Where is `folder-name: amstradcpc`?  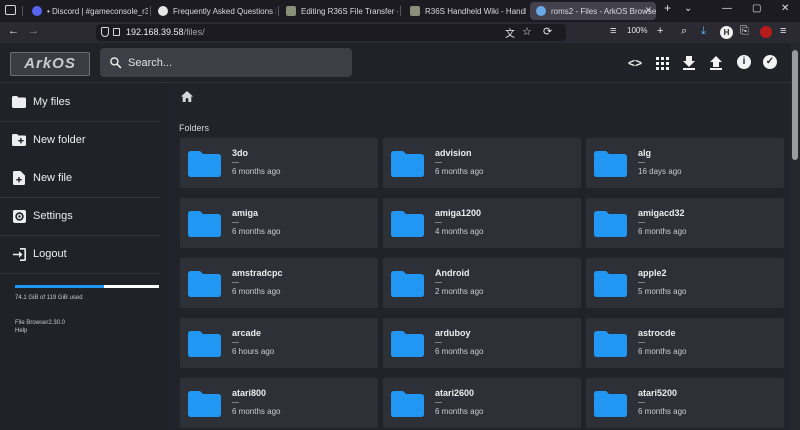
folder-name: amstradcpc is located at coordinates (257, 273).